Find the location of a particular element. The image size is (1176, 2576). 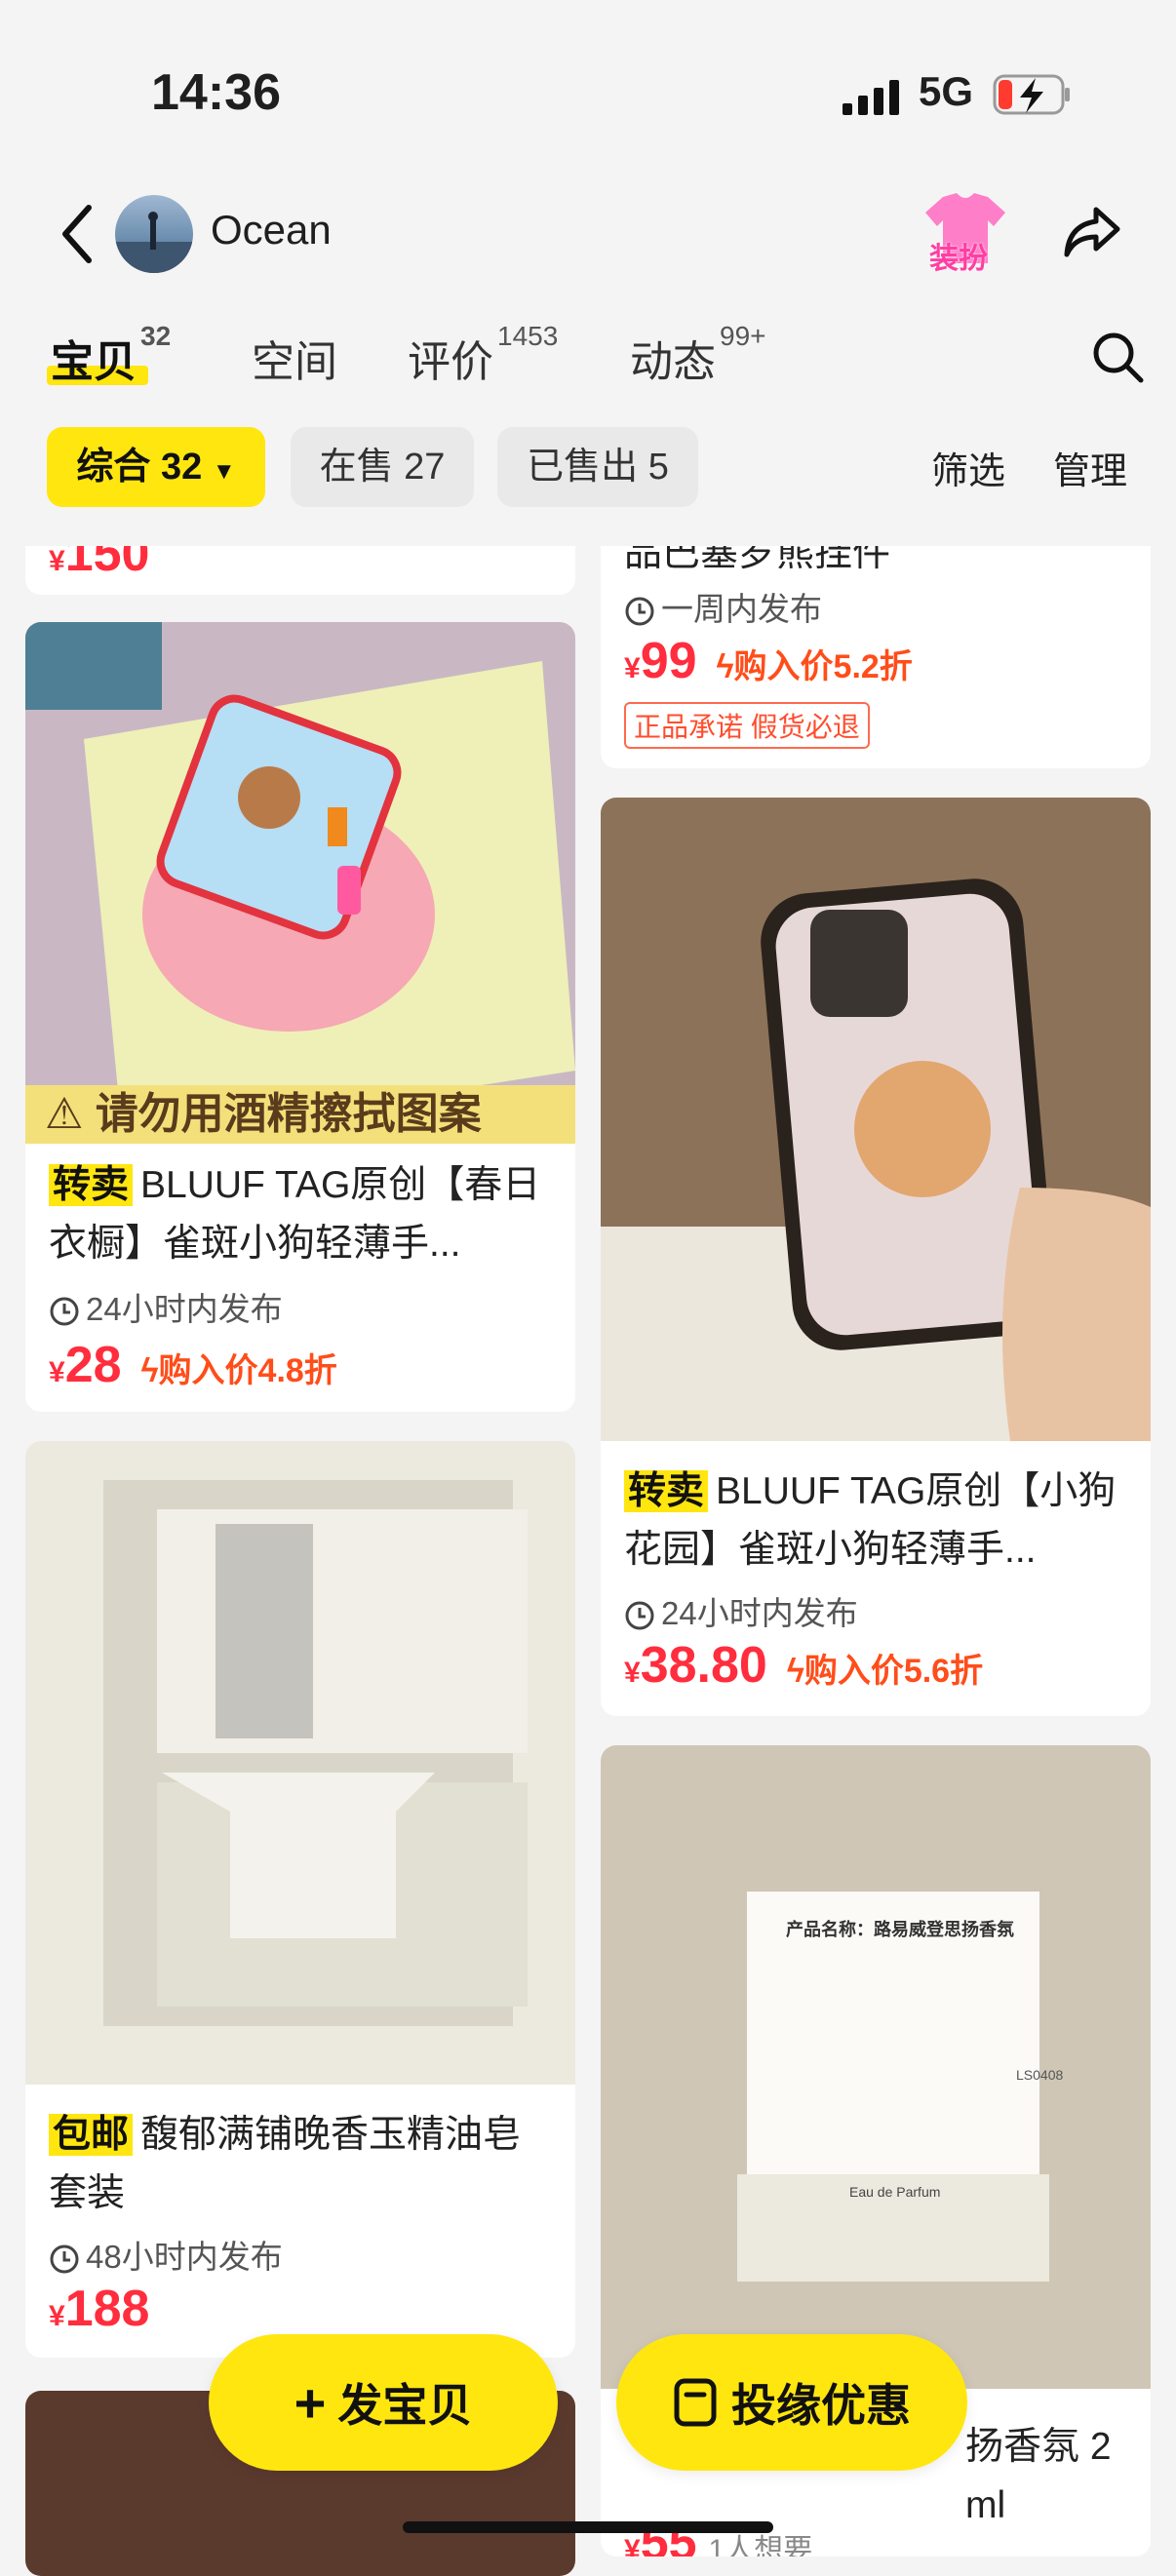

promo-button: 投缘优惠 is located at coordinates (791, 2402).